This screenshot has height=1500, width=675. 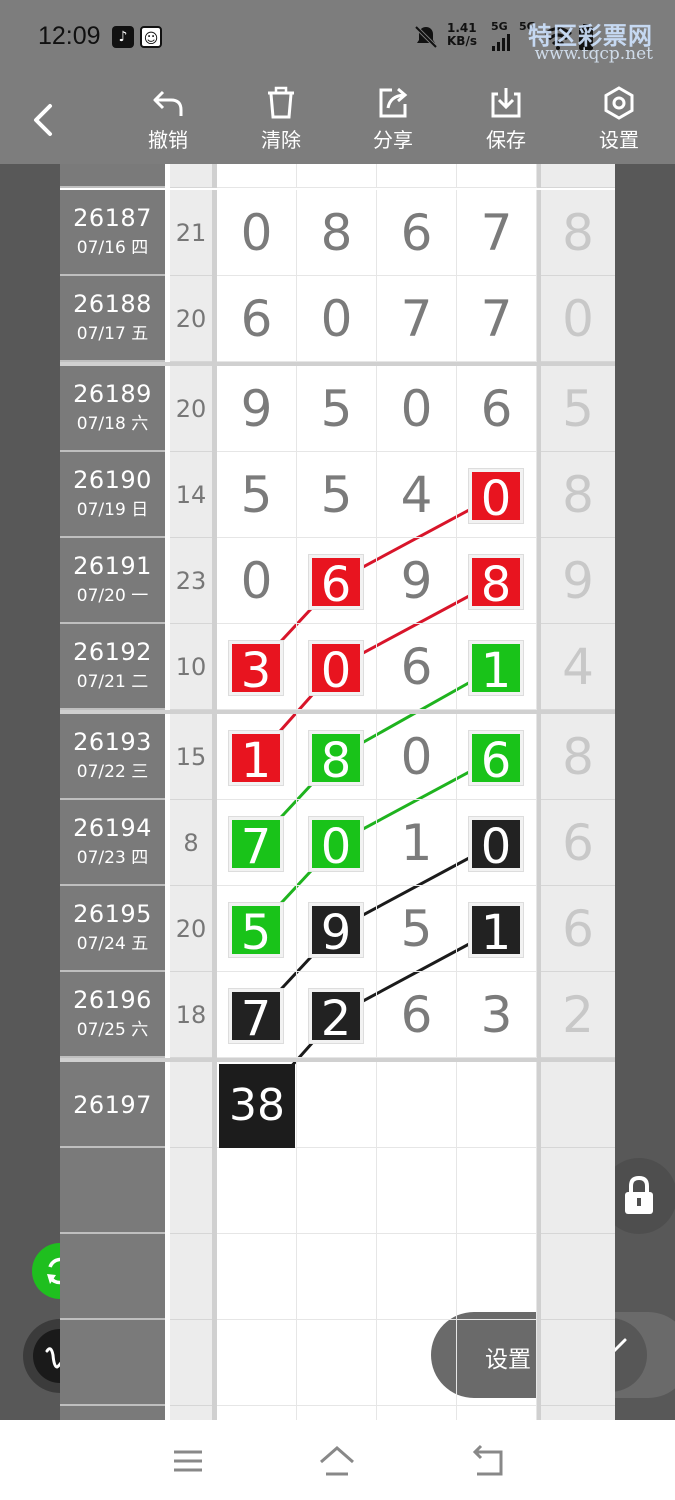 I want to click on net-speed-unit: KB/s, so click(x=462, y=41).